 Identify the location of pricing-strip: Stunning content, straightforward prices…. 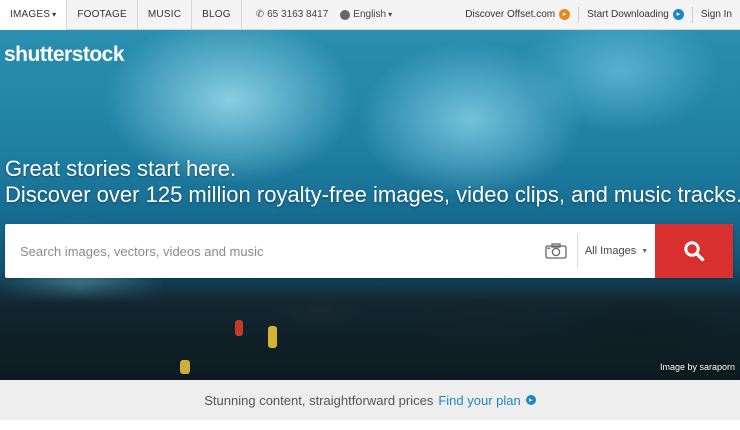
(370, 400).